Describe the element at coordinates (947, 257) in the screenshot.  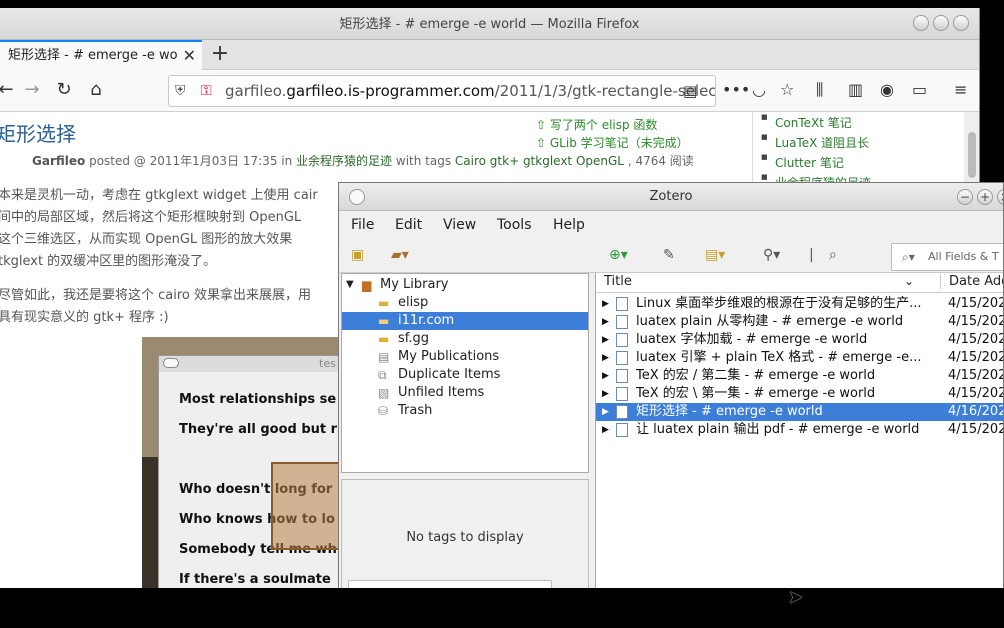
I see `search-input: ⌕▾ All Fields & T` at that location.